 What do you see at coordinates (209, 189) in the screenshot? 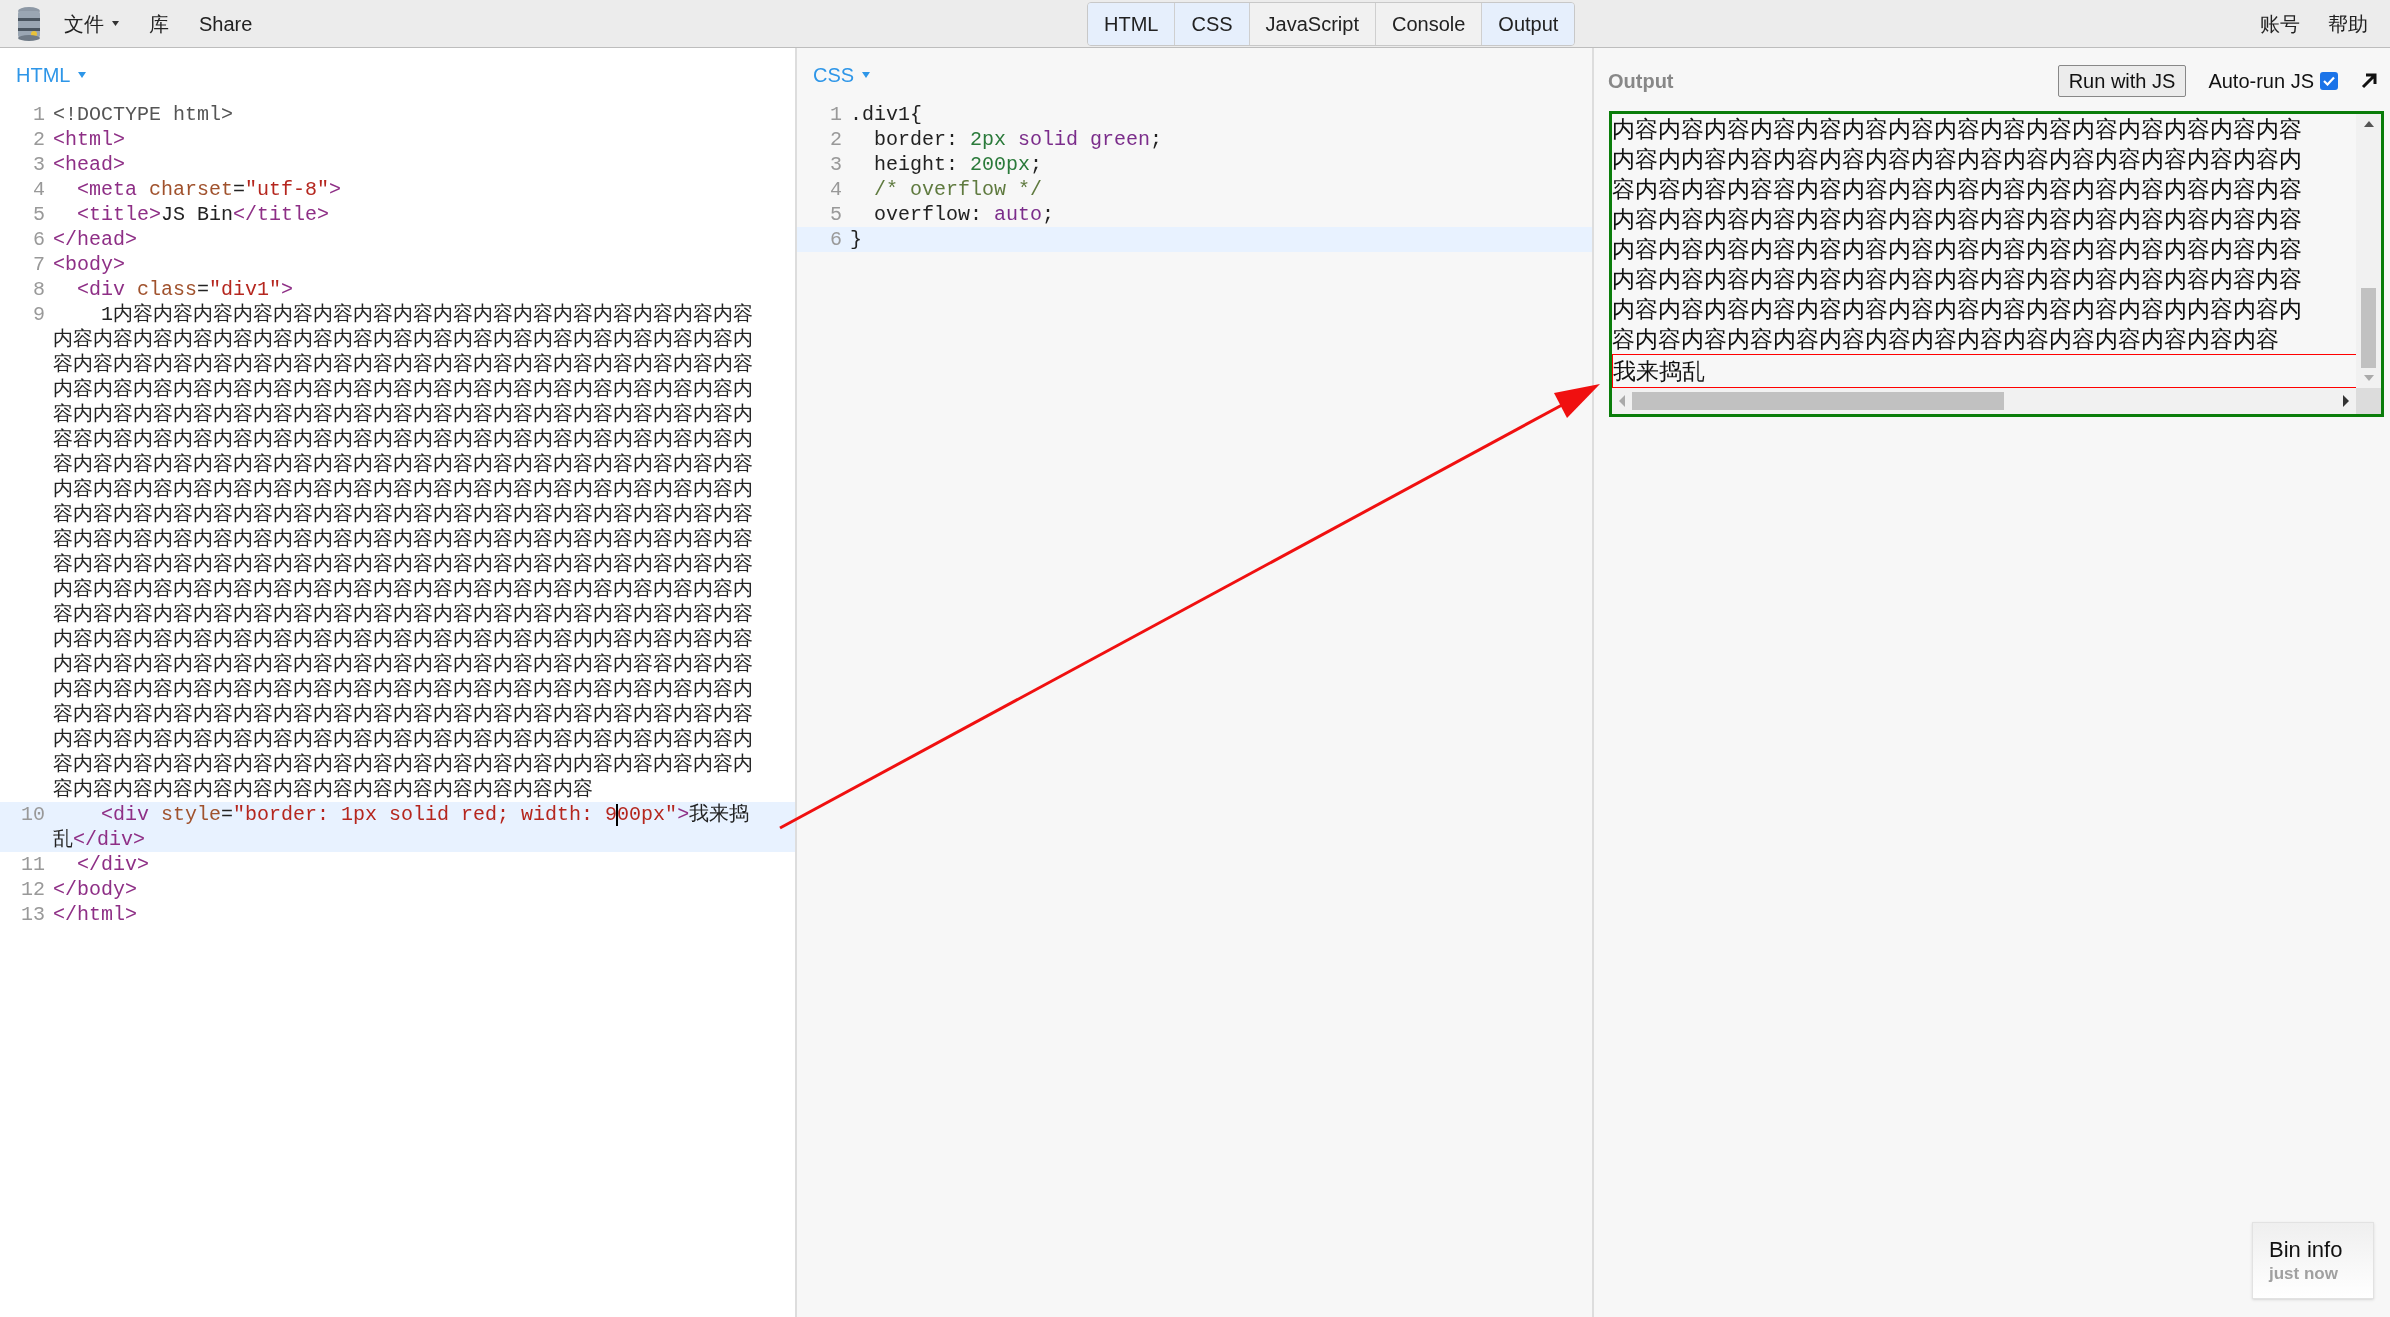
I see `code-line: <meta charset="utf-8">` at bounding box center [209, 189].